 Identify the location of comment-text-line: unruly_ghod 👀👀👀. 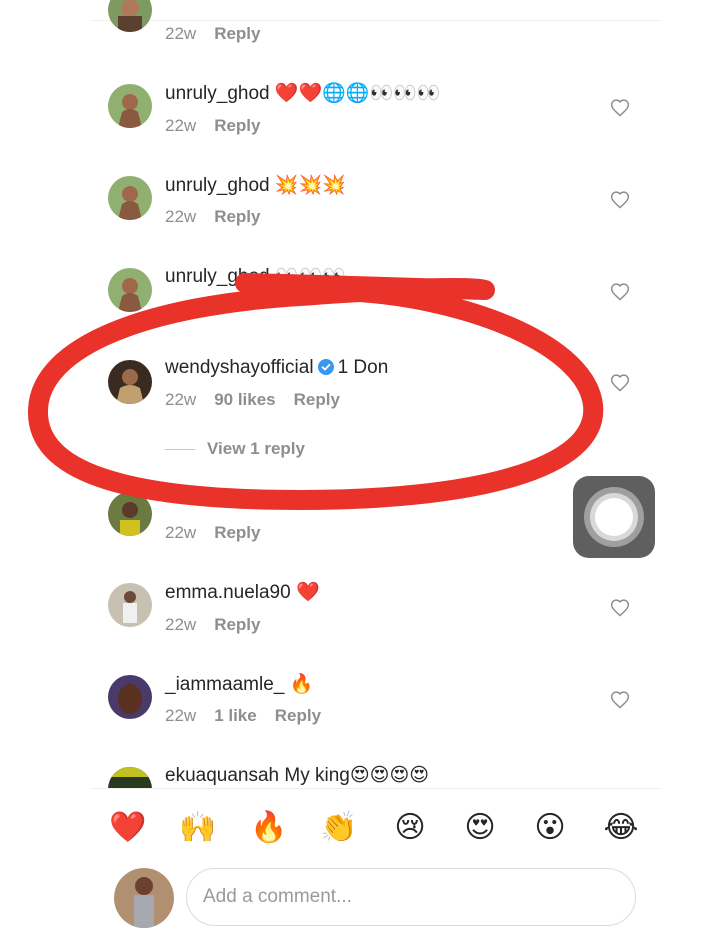
(255, 277).